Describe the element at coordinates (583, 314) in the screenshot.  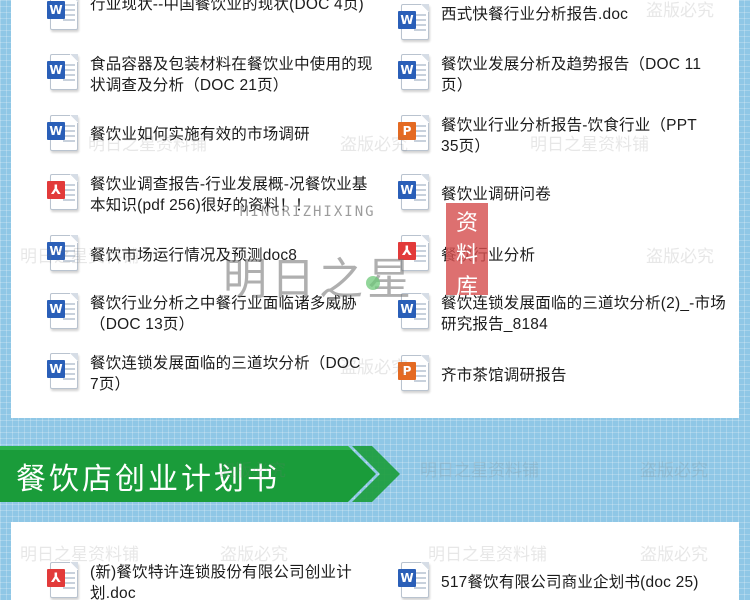
I see `doc-title: 餐饮连锁发展面临的三道坎分析(2)_-市场研究报告_8184` at that location.